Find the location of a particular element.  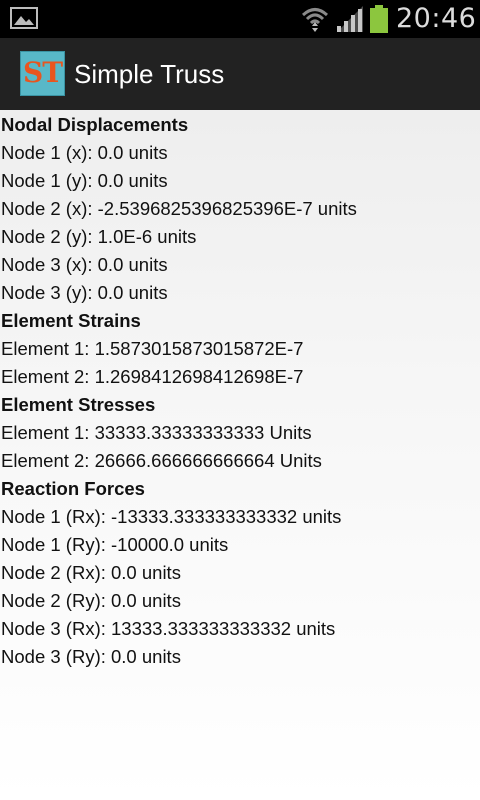

list-item: Node 2 (x): -2.5396825396825396E-7 units is located at coordinates (179, 208).